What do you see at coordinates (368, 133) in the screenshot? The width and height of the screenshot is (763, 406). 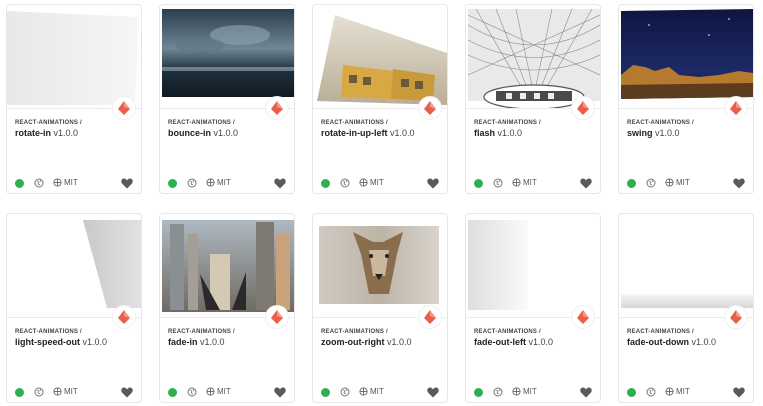 I see `component-title: rotate-in-up-left v1.0.0` at bounding box center [368, 133].